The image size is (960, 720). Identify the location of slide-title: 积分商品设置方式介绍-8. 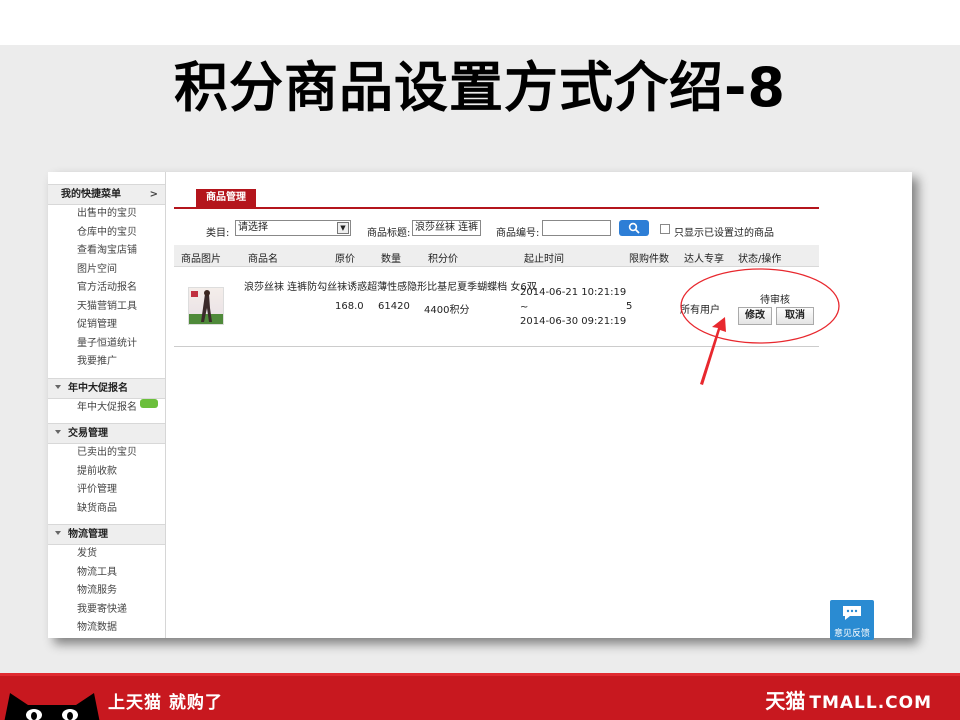
(480, 87).